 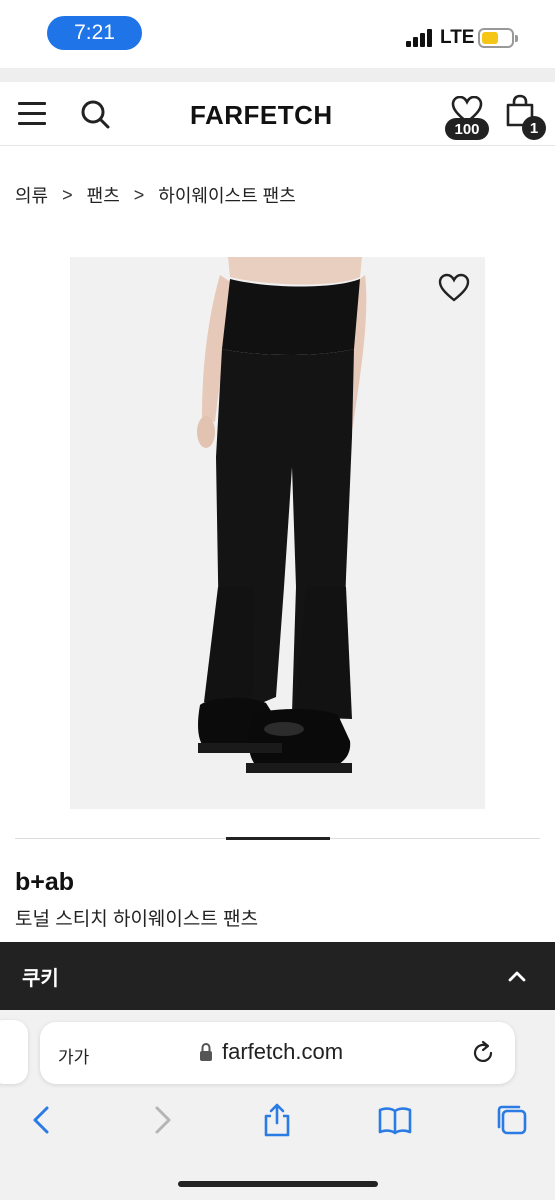 I want to click on previous-tab-preview, so click(x=14, y=1052).